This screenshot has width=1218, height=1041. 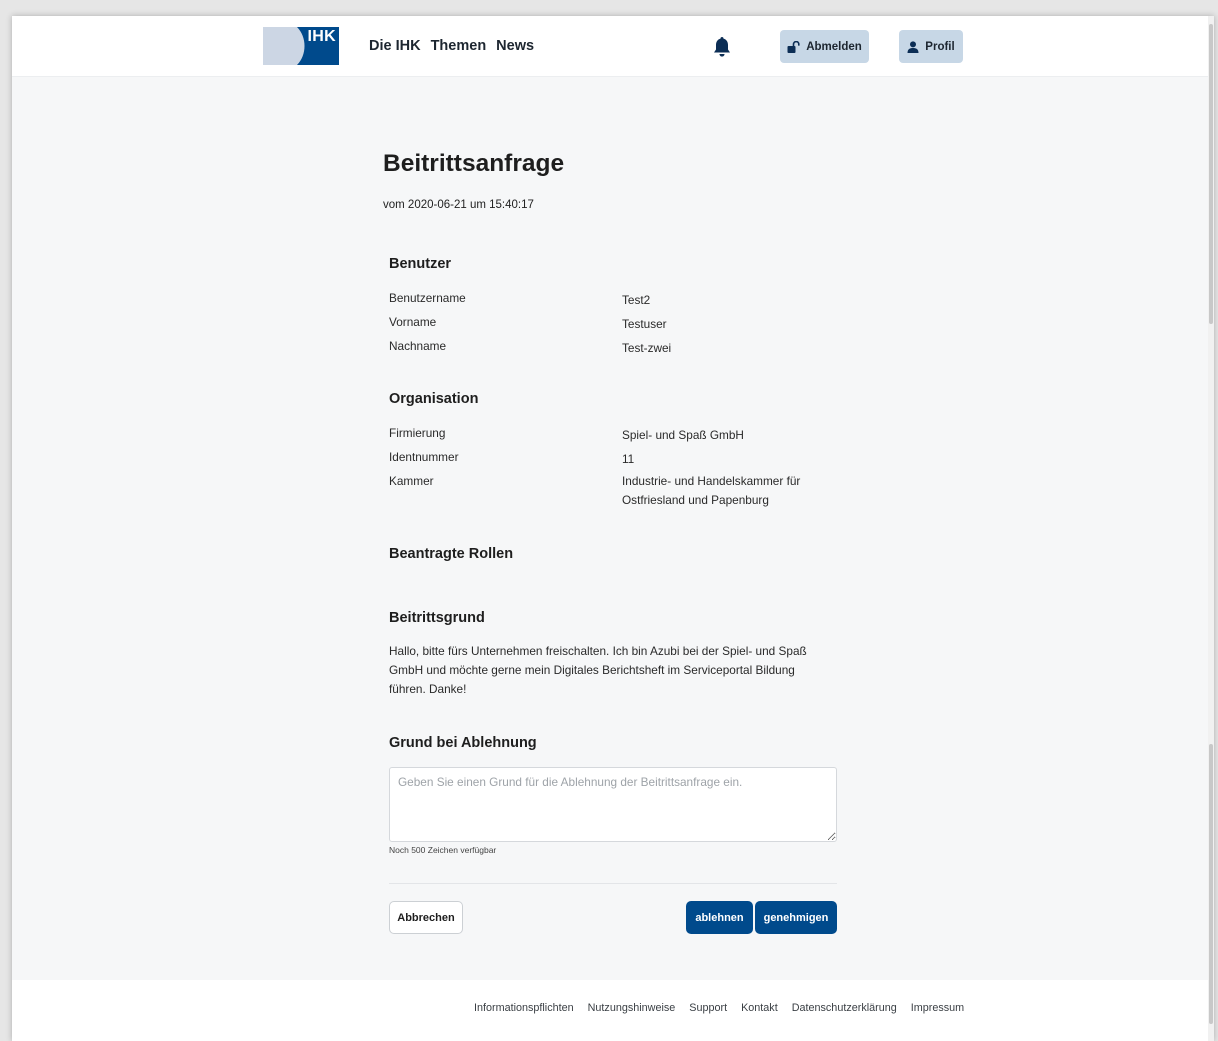 I want to click on organisation-section-heading: Organisation, so click(x=434, y=399).